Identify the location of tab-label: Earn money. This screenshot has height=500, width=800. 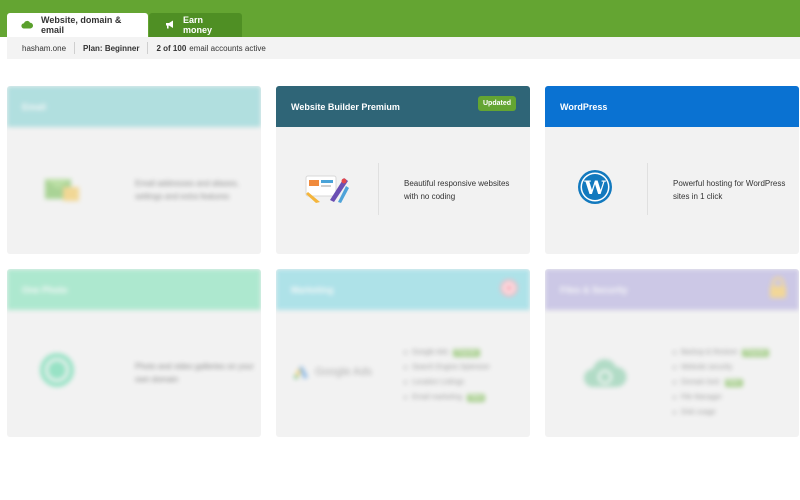
(198, 25).